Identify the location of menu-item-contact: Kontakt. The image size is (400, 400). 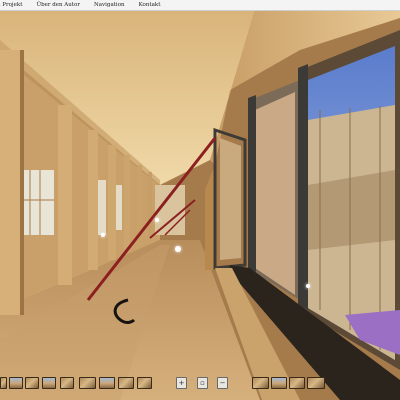
(150, 5).